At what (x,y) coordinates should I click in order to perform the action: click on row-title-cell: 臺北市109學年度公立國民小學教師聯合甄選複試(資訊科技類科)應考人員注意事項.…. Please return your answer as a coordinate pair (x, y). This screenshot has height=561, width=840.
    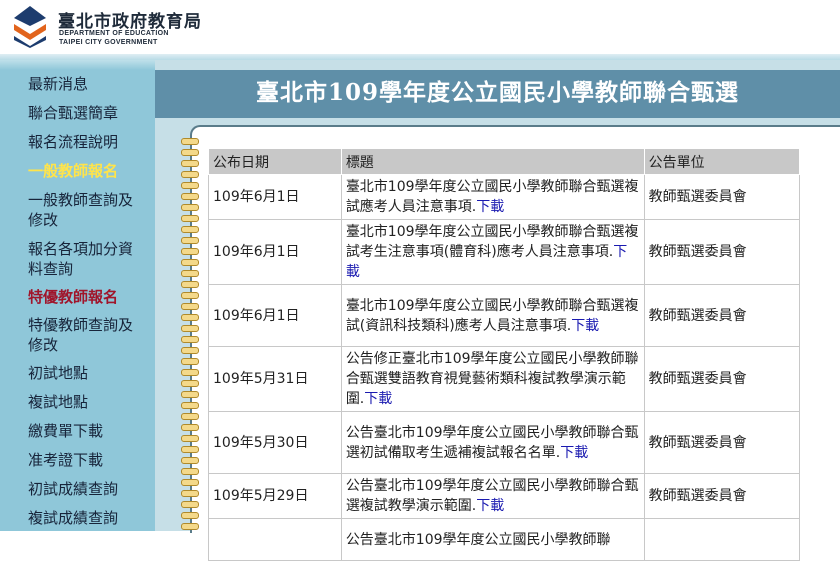
    Looking at the image, I should click on (492, 315).